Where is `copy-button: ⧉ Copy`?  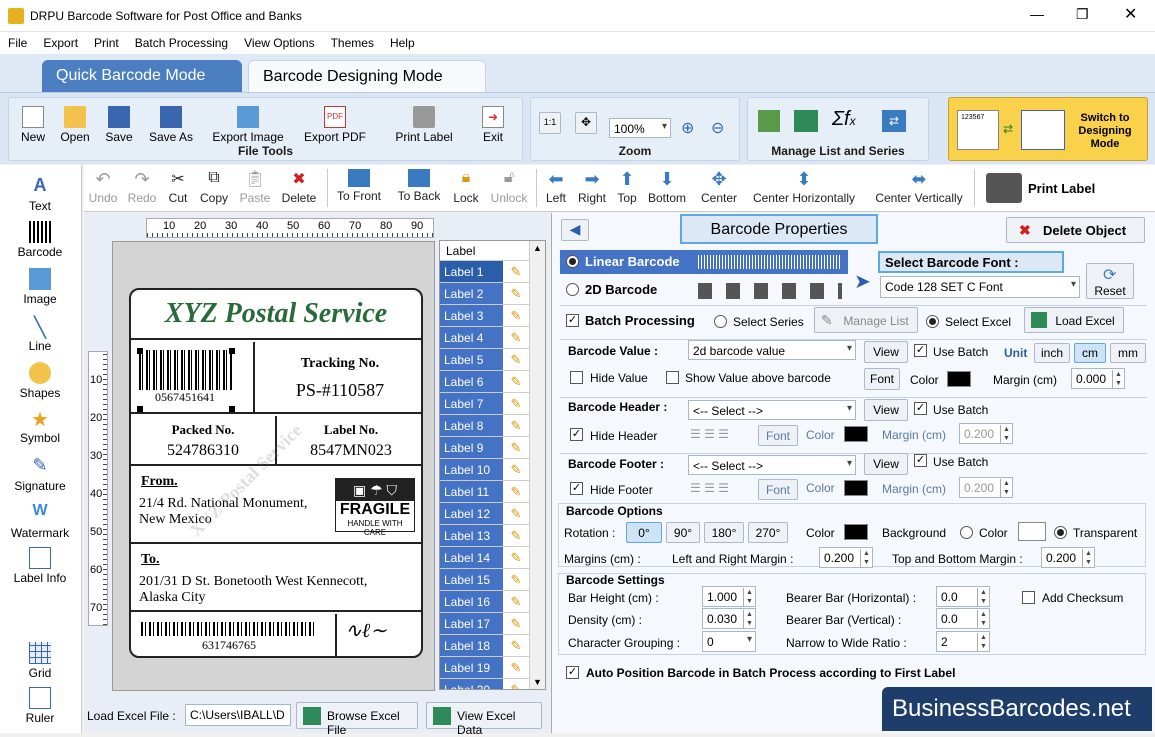 copy-button: ⧉ Copy is located at coordinates (214, 187).